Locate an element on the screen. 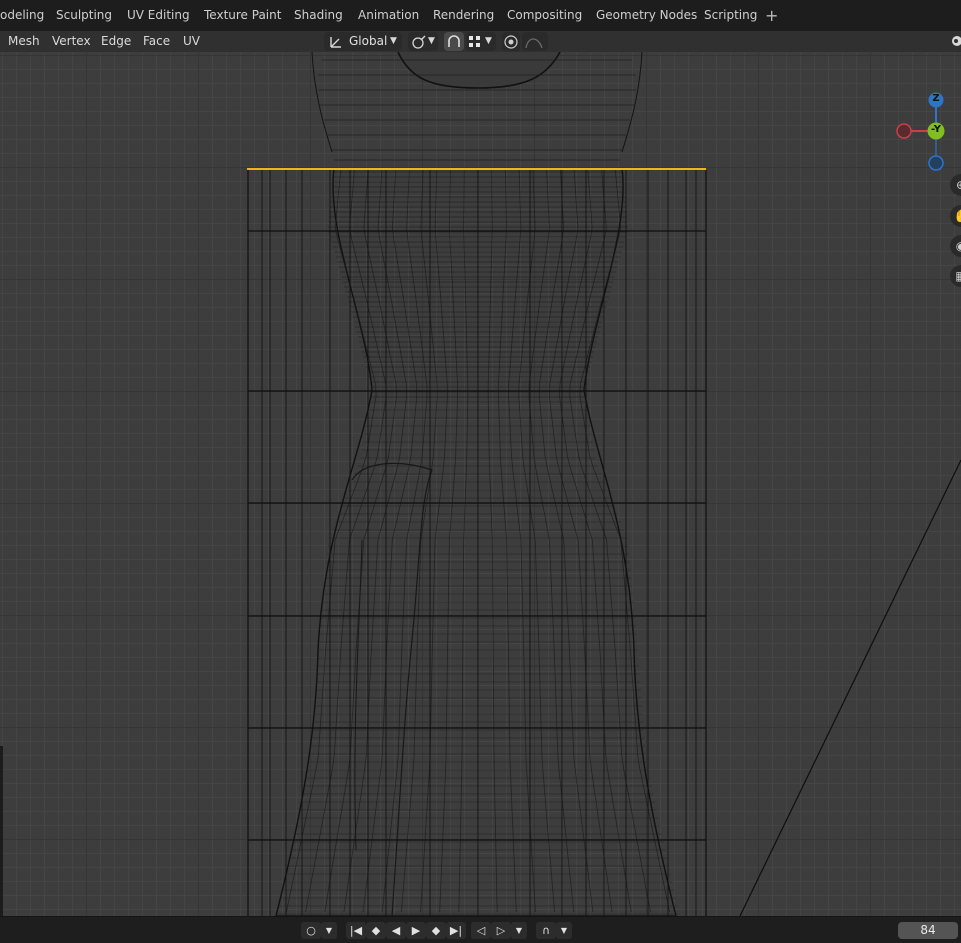 This screenshot has height=943, width=961. proportional-falloff-dropdown is located at coordinates (535, 41).